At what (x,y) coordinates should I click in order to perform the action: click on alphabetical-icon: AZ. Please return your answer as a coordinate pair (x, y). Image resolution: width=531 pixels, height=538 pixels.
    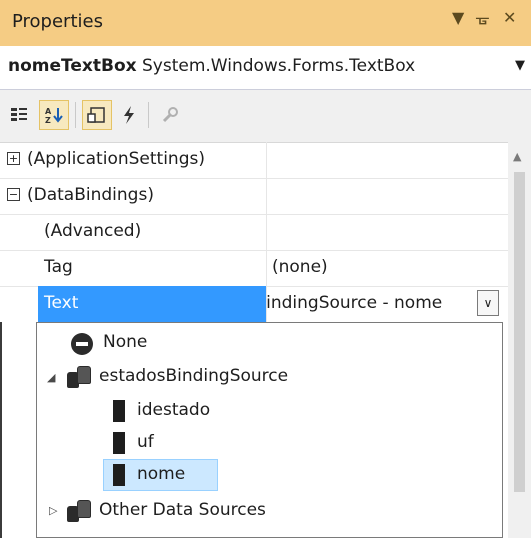
    Looking at the image, I should click on (54, 115).